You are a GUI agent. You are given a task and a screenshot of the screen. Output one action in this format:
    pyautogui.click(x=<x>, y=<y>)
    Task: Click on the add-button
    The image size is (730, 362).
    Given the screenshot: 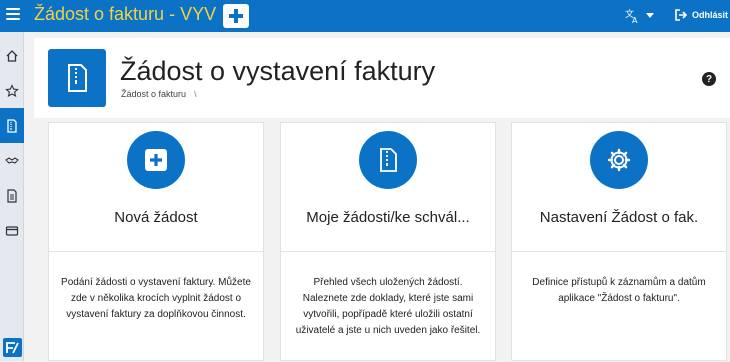 What is the action you would take?
    pyautogui.click(x=236, y=16)
    